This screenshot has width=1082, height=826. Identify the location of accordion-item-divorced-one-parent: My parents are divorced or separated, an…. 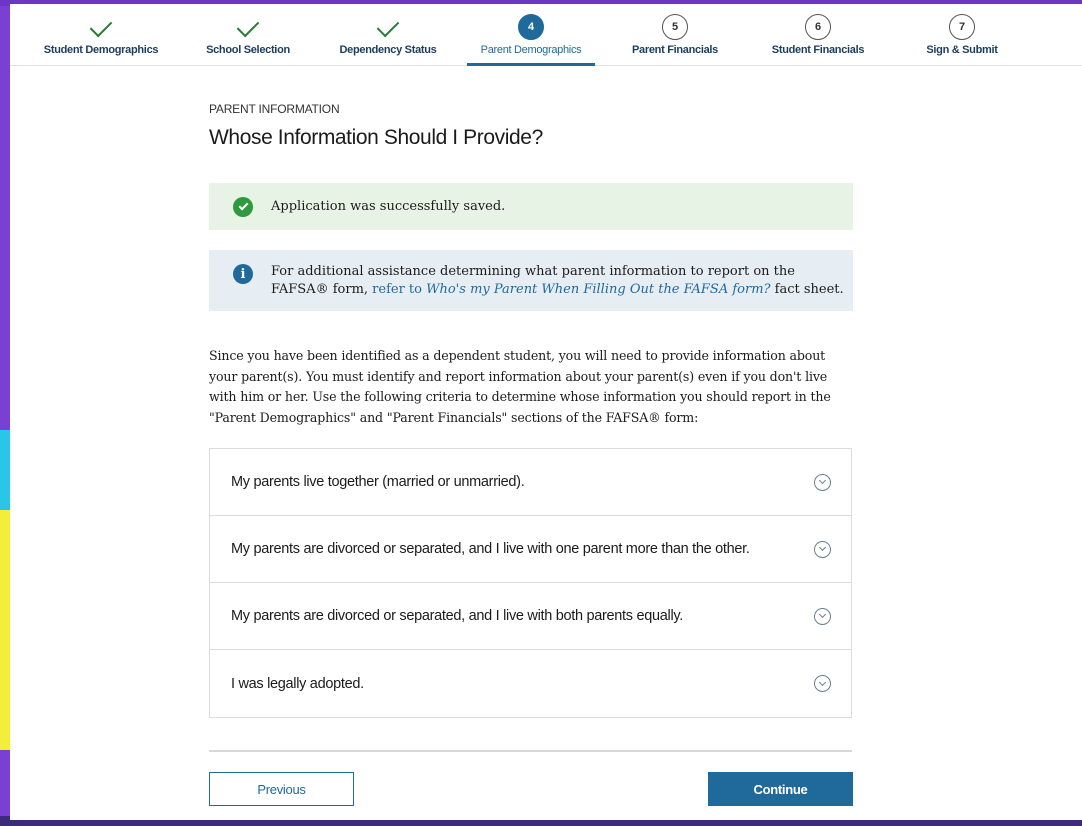
(530, 549).